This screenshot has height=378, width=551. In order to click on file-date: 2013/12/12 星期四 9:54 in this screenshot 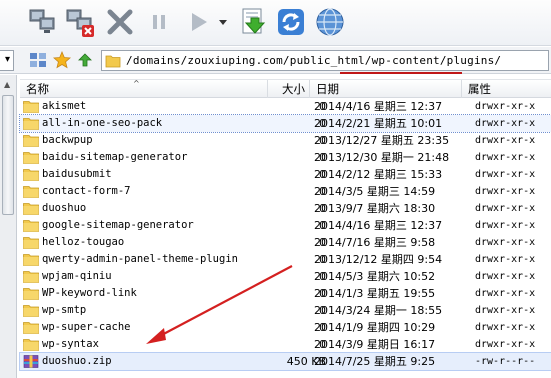, I will do `click(378, 259)`.